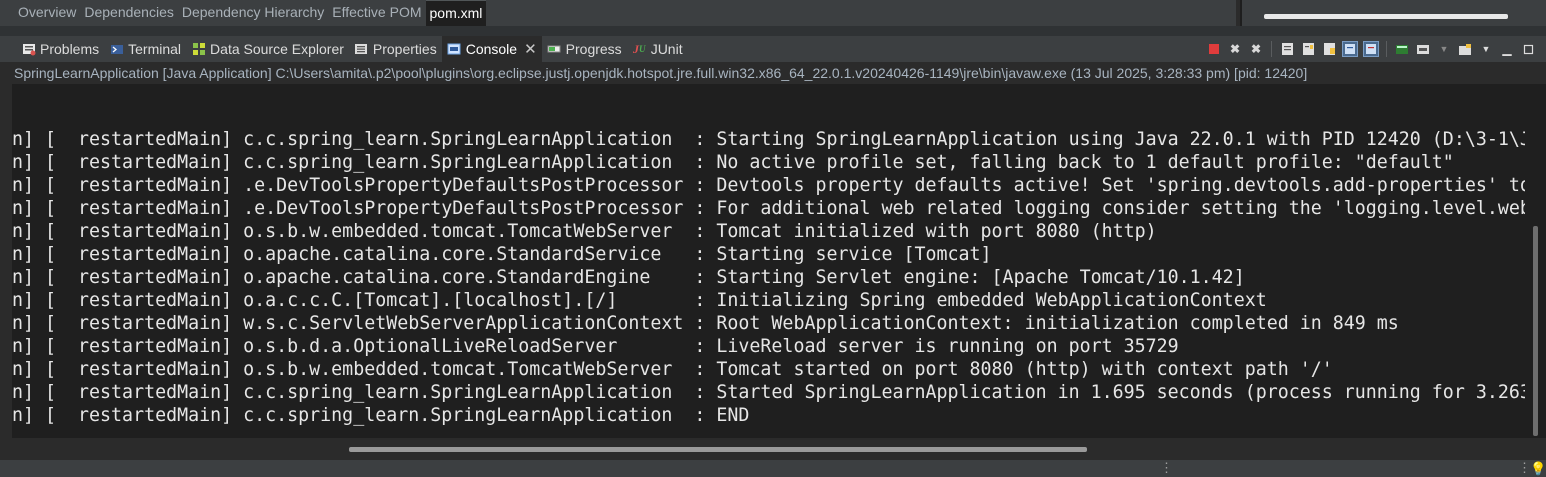  What do you see at coordinates (1528, 49) in the screenshot?
I see `maximize-icon` at bounding box center [1528, 49].